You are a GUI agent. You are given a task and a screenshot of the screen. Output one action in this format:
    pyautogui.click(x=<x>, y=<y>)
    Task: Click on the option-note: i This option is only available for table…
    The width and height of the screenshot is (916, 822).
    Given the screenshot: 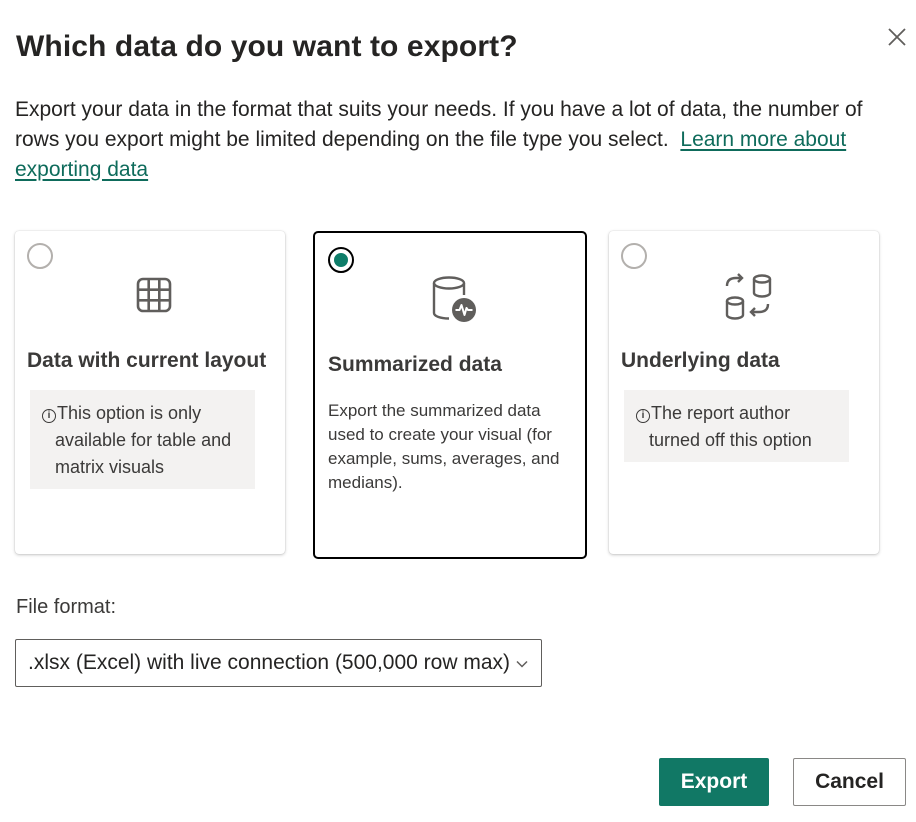 What is the action you would take?
    pyautogui.click(x=142, y=439)
    